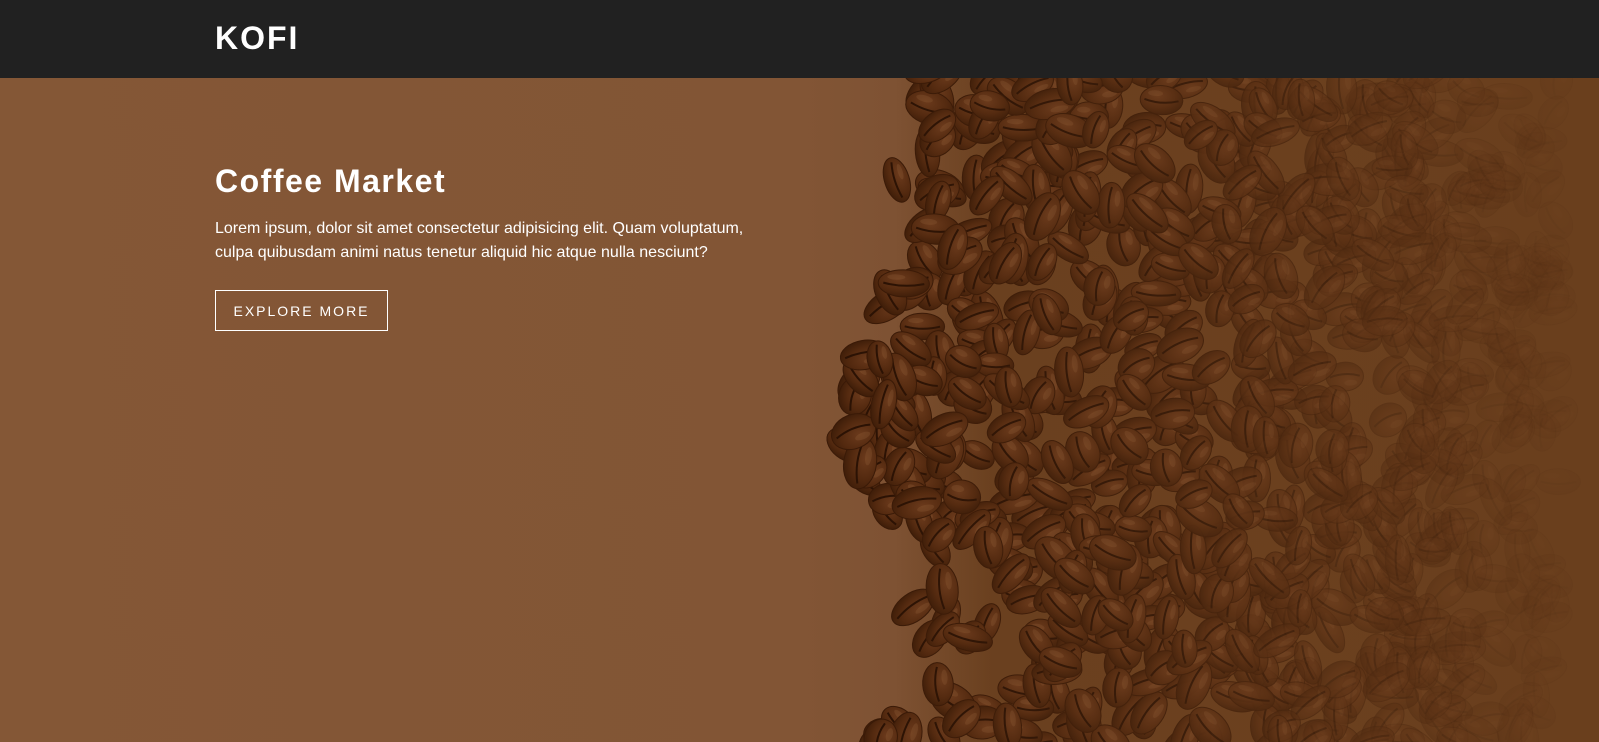 The width and height of the screenshot is (1599, 742). I want to click on hero-title: Coffee Market, so click(331, 181).